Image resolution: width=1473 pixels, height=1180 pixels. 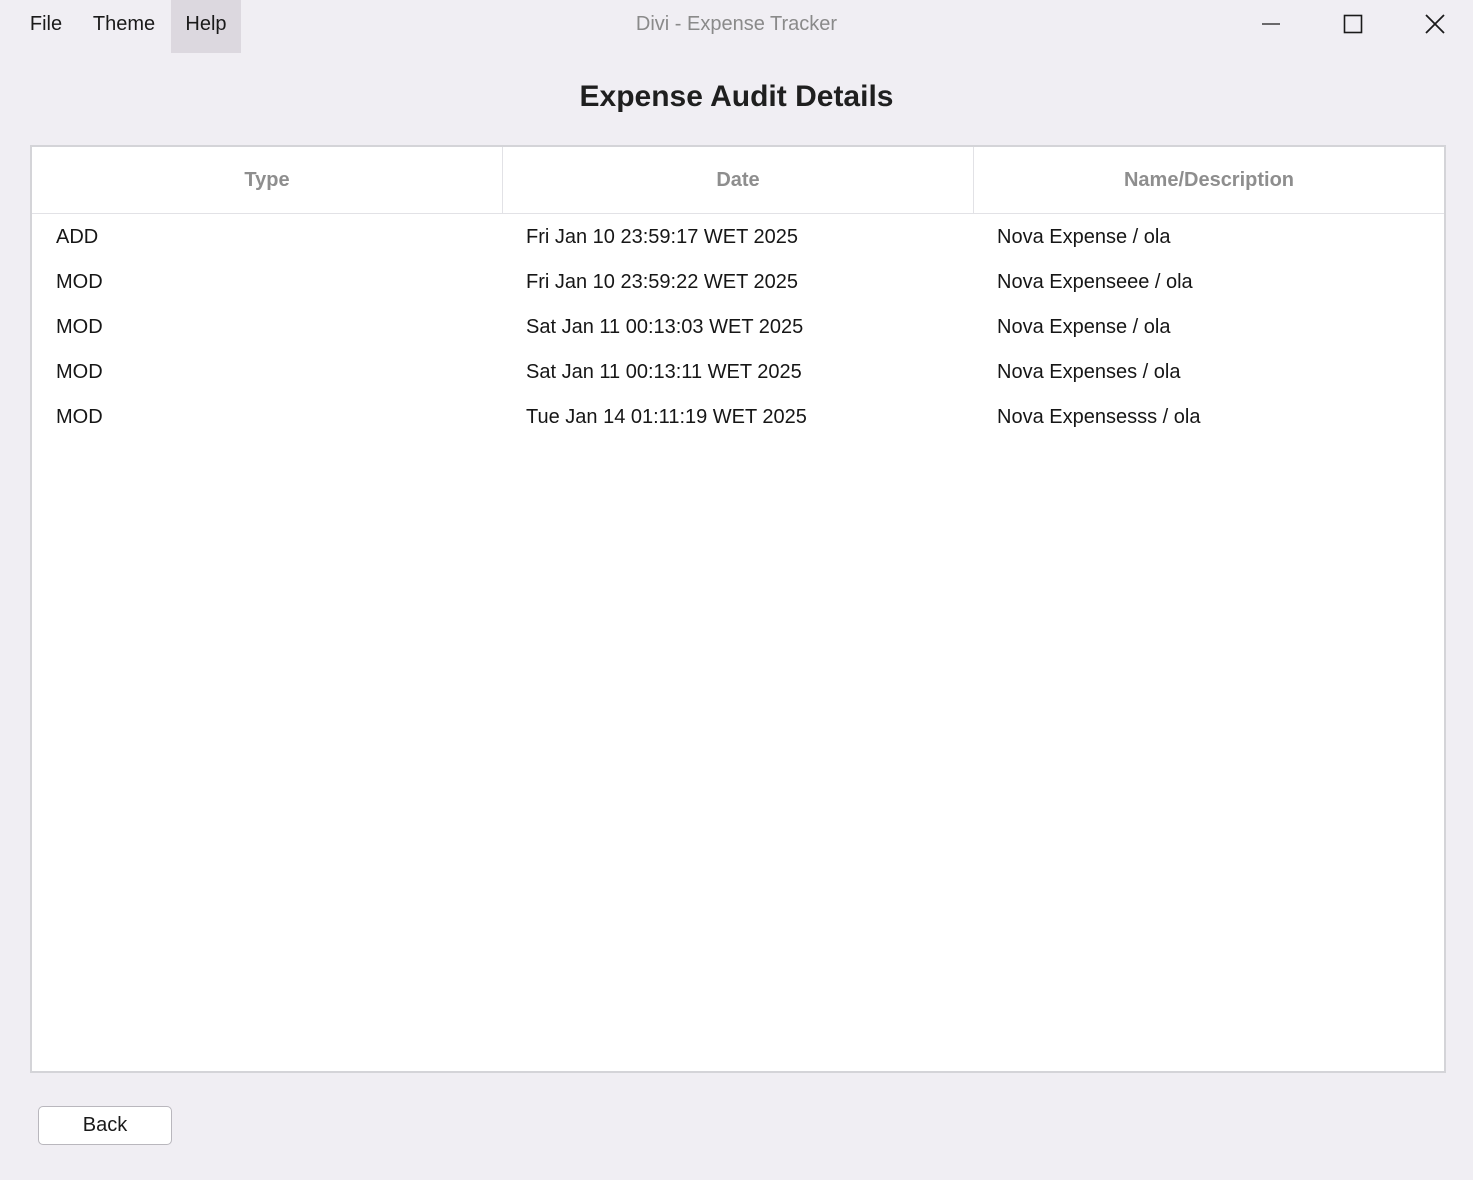 I want to click on cell-type: ADD, so click(x=77, y=237).